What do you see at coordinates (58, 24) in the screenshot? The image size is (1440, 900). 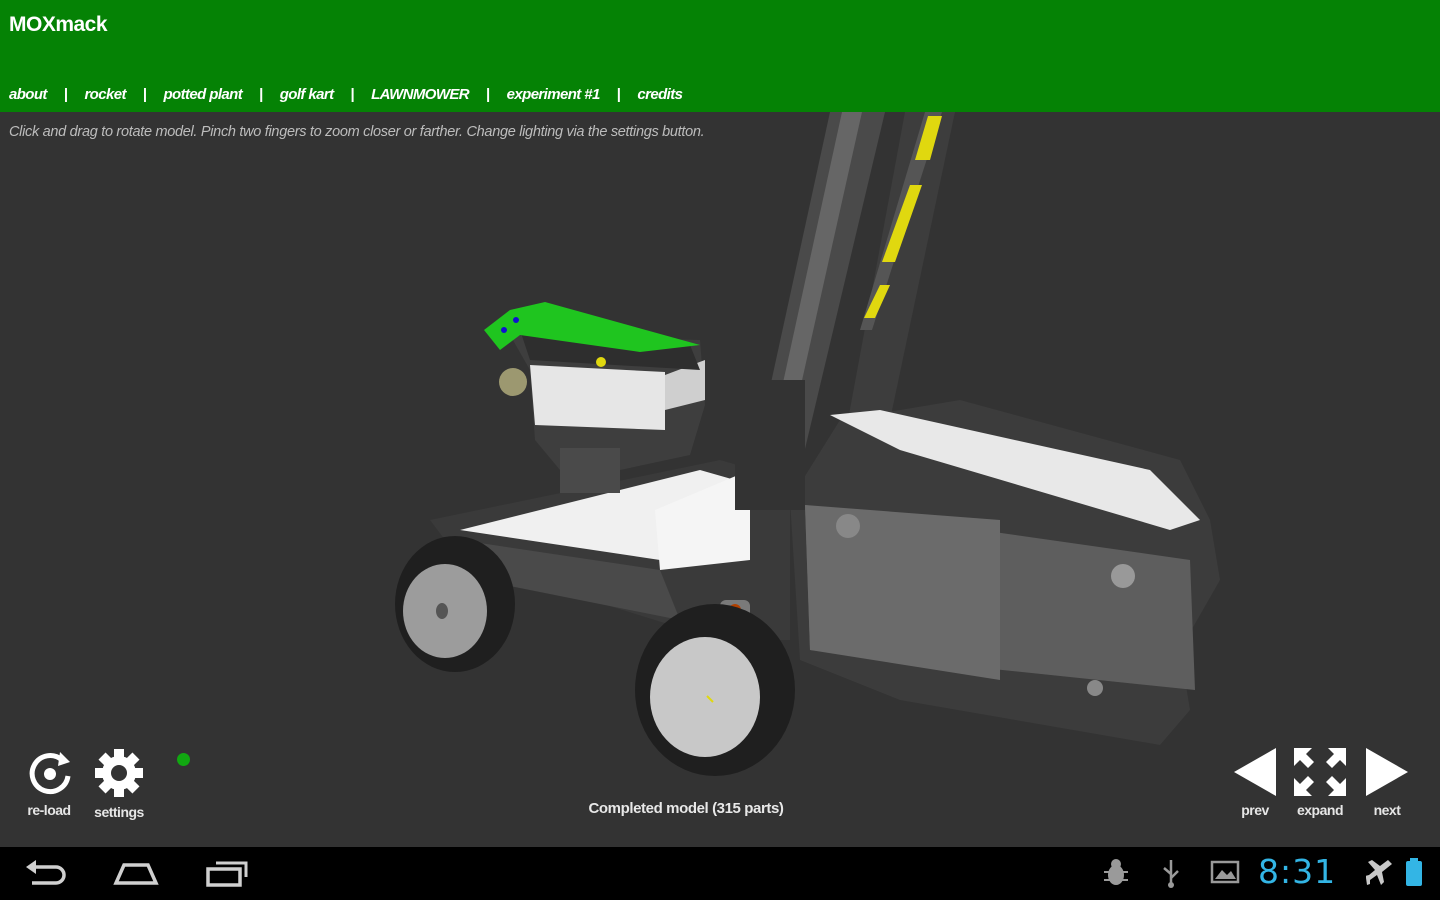 I see `app-title: MOXmack` at bounding box center [58, 24].